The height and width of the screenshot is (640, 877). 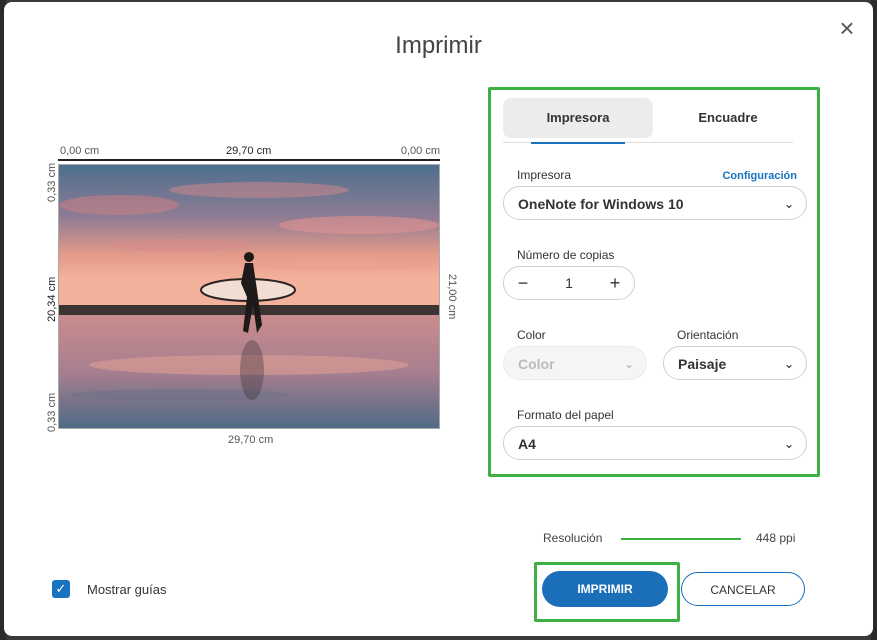 What do you see at coordinates (420, 151) in the screenshot?
I see `ruler-top-right: 0,00 cm` at bounding box center [420, 151].